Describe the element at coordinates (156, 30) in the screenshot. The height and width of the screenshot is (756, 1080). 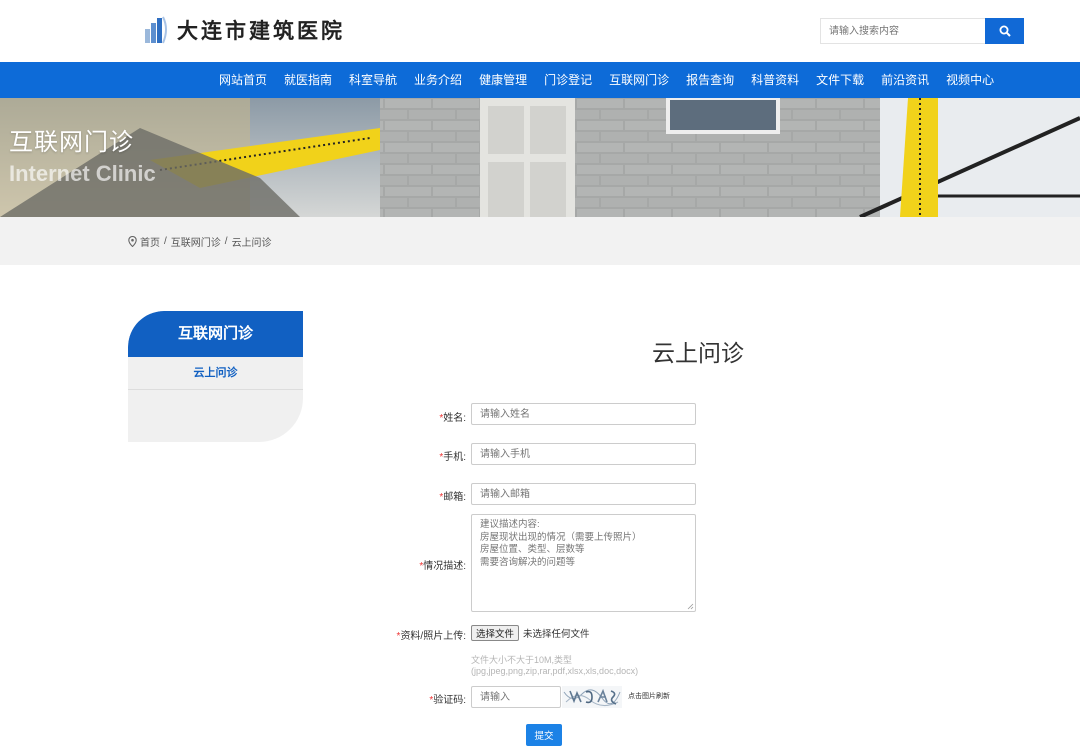
I see `building-logo-icon` at that location.